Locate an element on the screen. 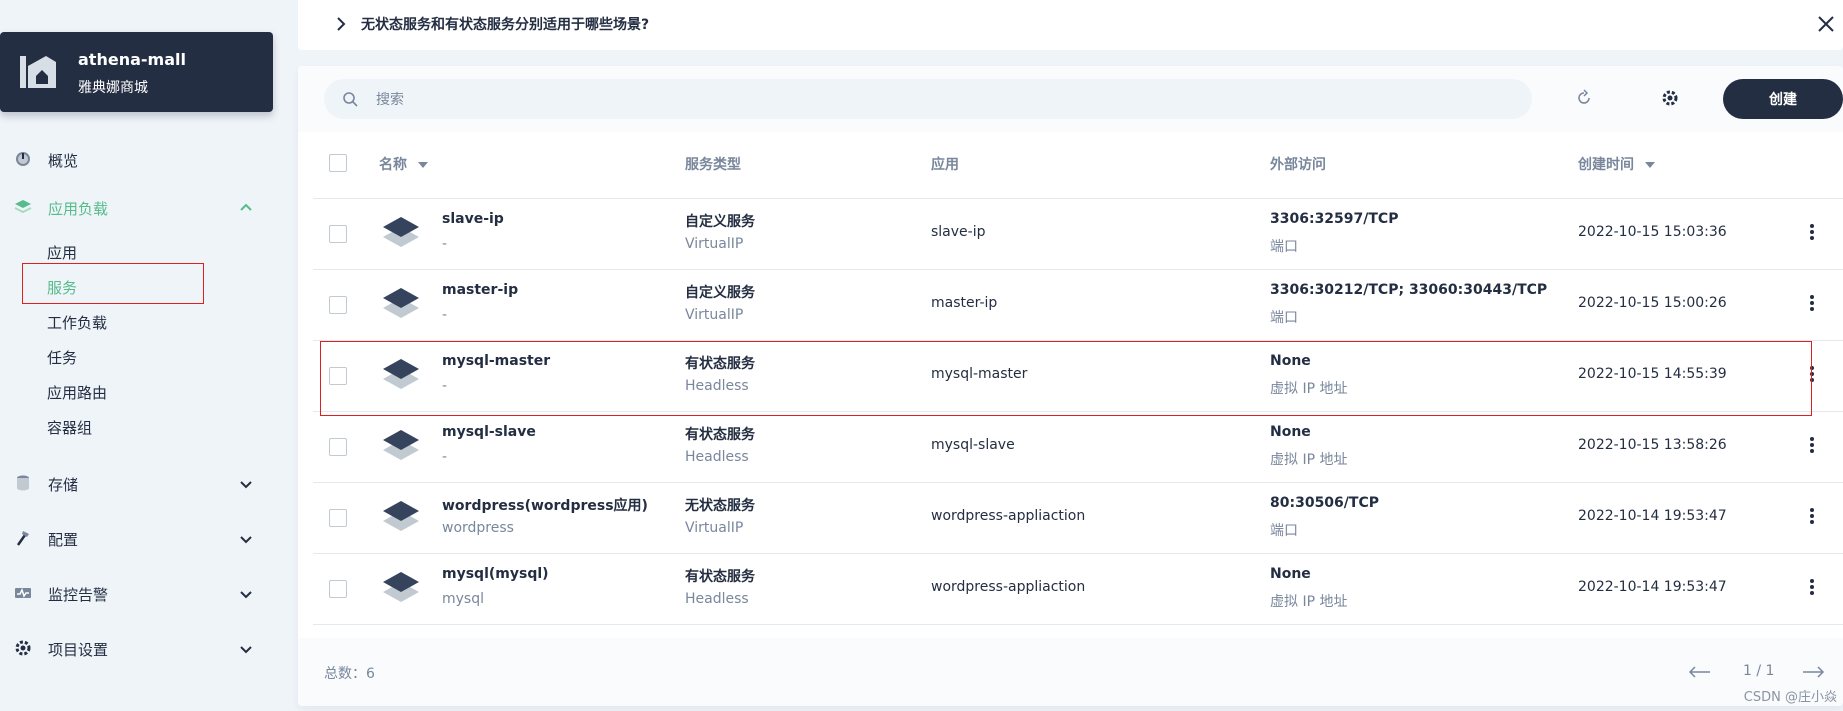 The width and height of the screenshot is (1843, 711). service-name: mysql(mysql) is located at coordinates (495, 574).